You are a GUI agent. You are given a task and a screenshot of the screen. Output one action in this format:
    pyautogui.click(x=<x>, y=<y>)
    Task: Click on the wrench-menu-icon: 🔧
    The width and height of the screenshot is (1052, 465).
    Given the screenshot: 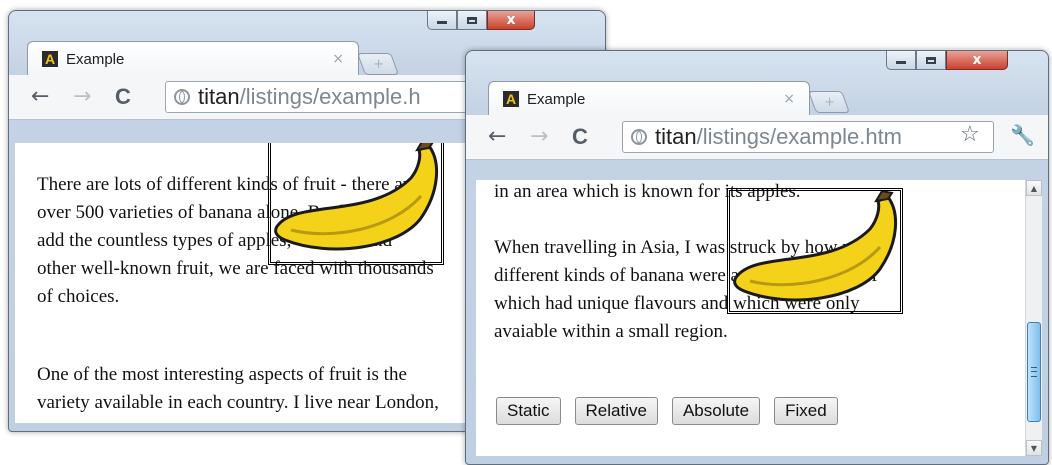 What is the action you would take?
    pyautogui.click(x=1022, y=135)
    